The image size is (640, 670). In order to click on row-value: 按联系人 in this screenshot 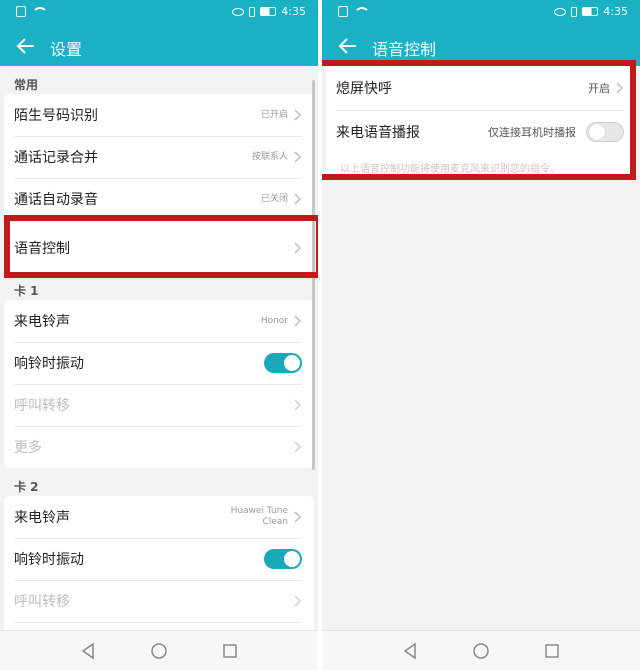, I will do `click(269, 156)`.